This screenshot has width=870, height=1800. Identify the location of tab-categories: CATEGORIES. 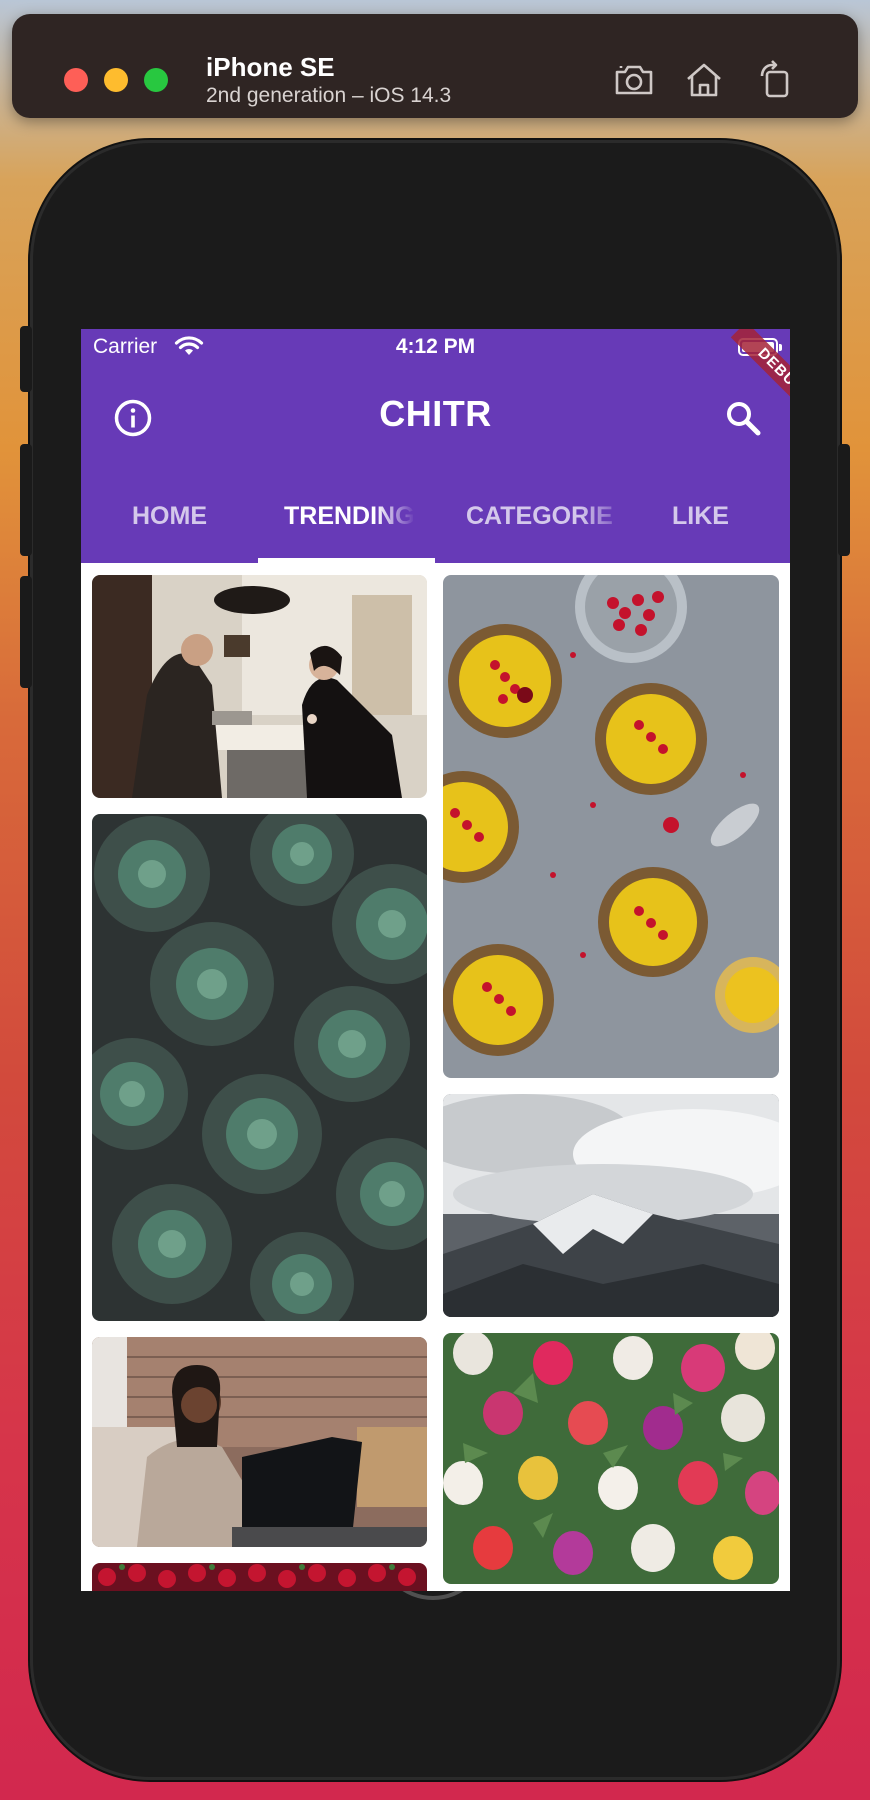
(523, 516).